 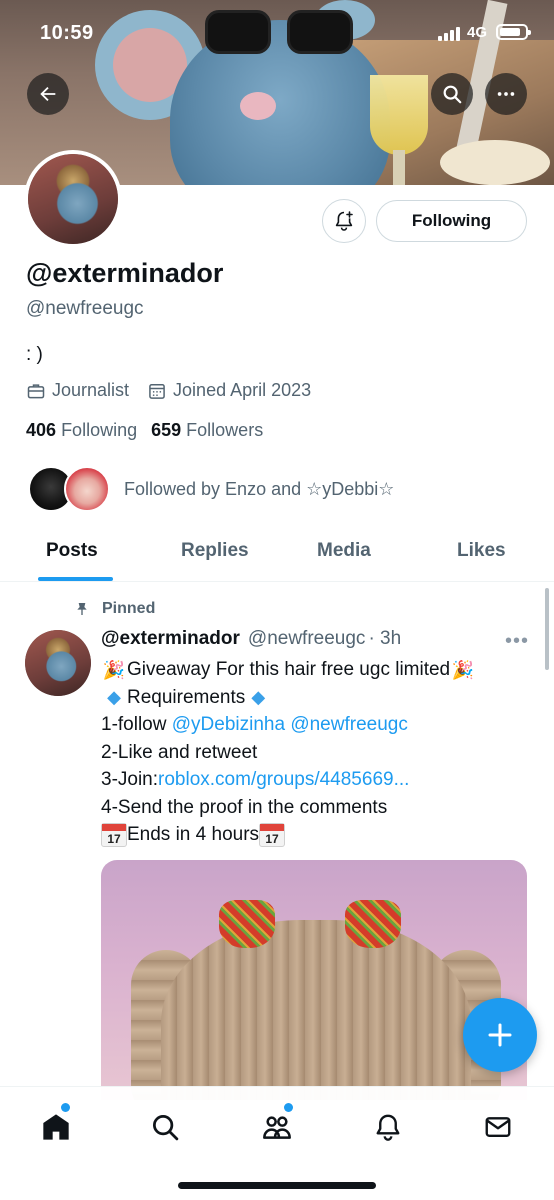 I want to click on bell-plus-icon, so click(x=344, y=221).